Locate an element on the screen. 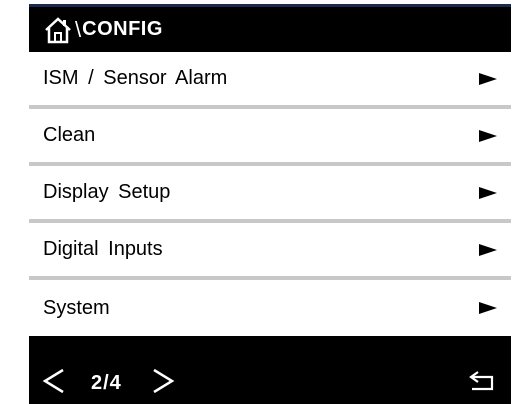  menu-item-label: ISM / Sensor Alarm is located at coordinates (135, 78).